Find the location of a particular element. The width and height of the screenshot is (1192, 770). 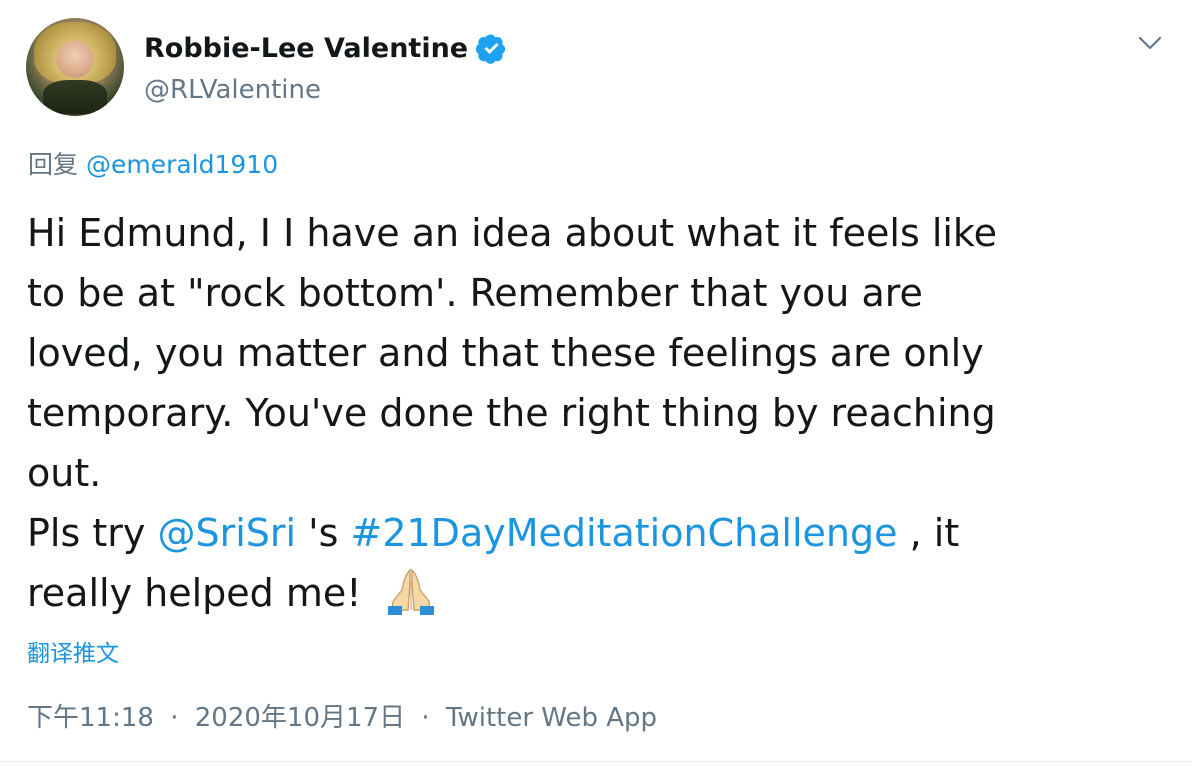

author-name-row: Robbie-Lee Valentine is located at coordinates (325, 49).